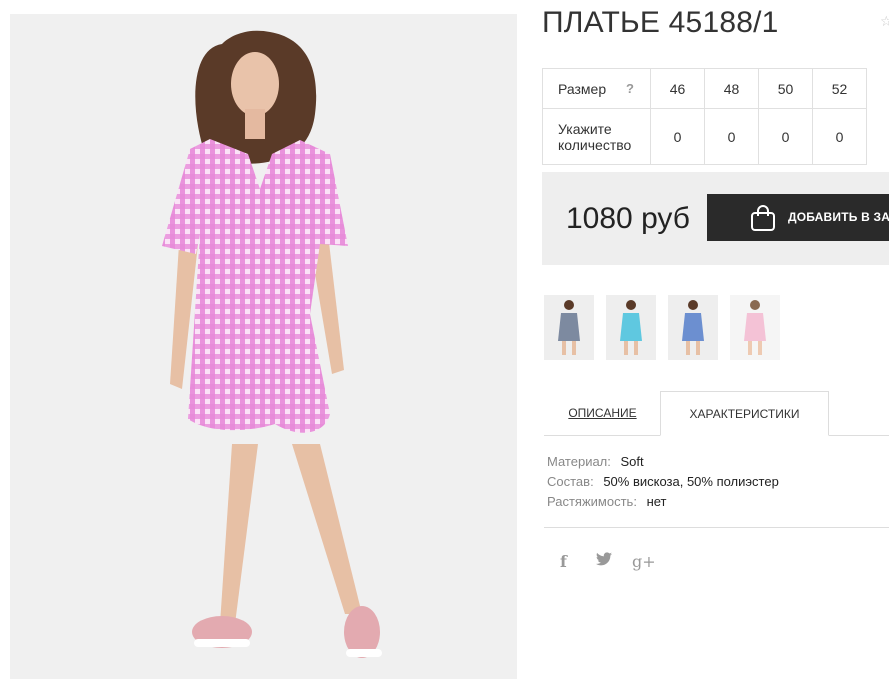  I want to click on divider, so click(716, 527).